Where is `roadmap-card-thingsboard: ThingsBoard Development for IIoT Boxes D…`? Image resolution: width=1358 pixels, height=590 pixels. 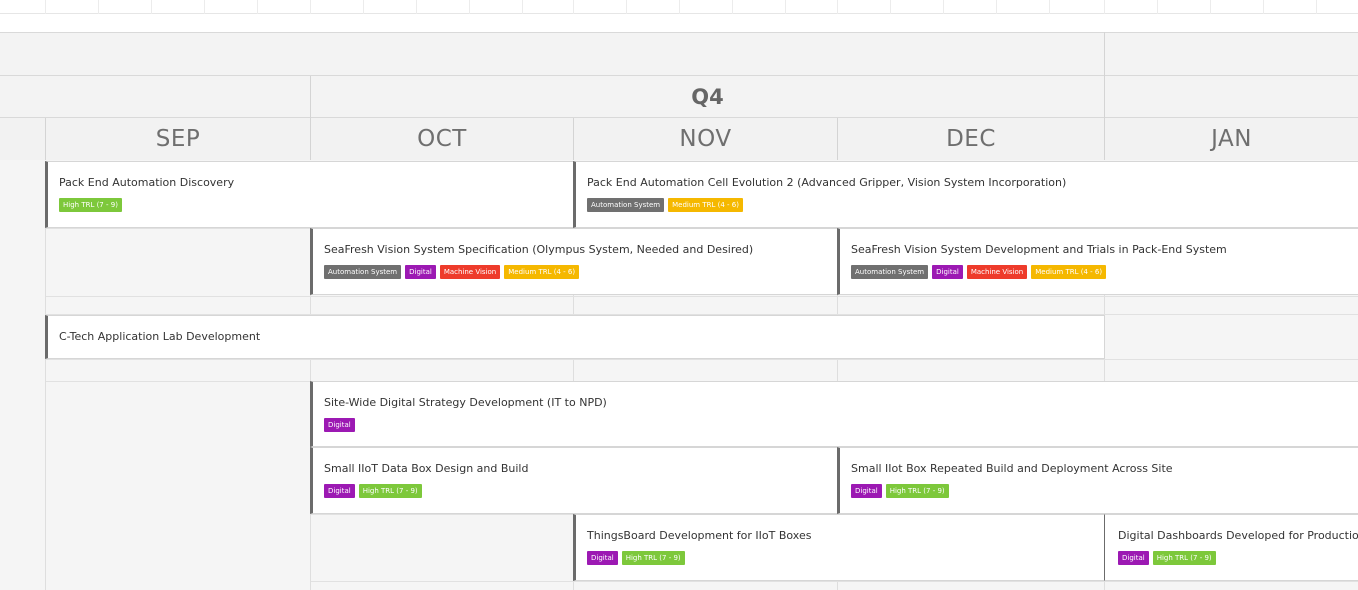 roadmap-card-thingsboard: ThingsBoard Development for IIoT Boxes D… is located at coordinates (839, 547).